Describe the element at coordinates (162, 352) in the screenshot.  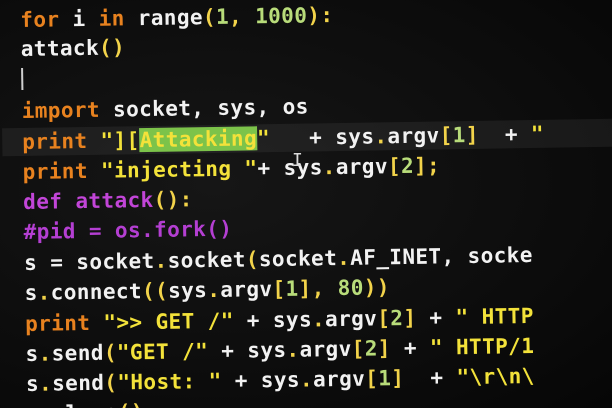
I see `code-token: "GET /"` at that location.